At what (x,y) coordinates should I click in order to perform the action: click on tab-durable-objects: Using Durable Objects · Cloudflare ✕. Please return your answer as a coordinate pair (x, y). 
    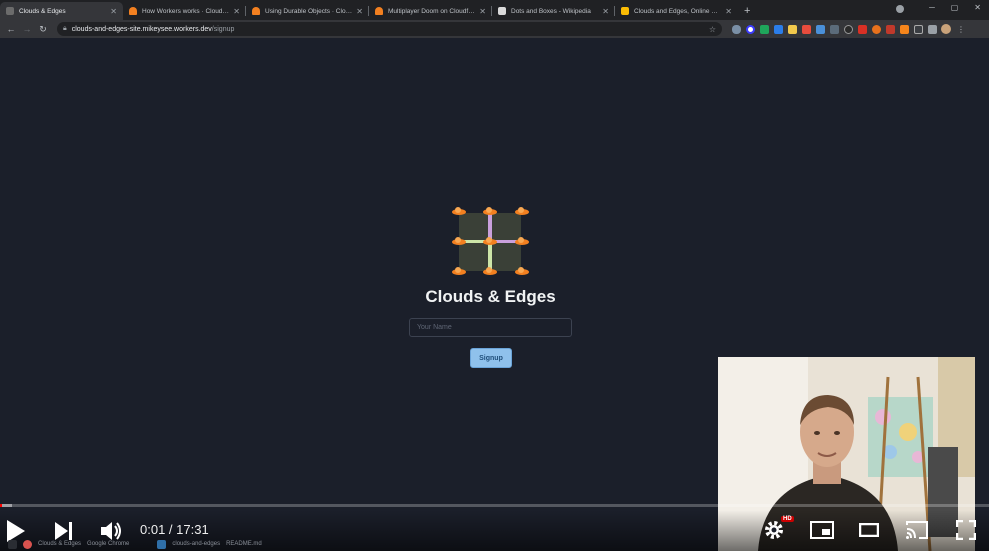
    Looking at the image, I should click on (307, 11).